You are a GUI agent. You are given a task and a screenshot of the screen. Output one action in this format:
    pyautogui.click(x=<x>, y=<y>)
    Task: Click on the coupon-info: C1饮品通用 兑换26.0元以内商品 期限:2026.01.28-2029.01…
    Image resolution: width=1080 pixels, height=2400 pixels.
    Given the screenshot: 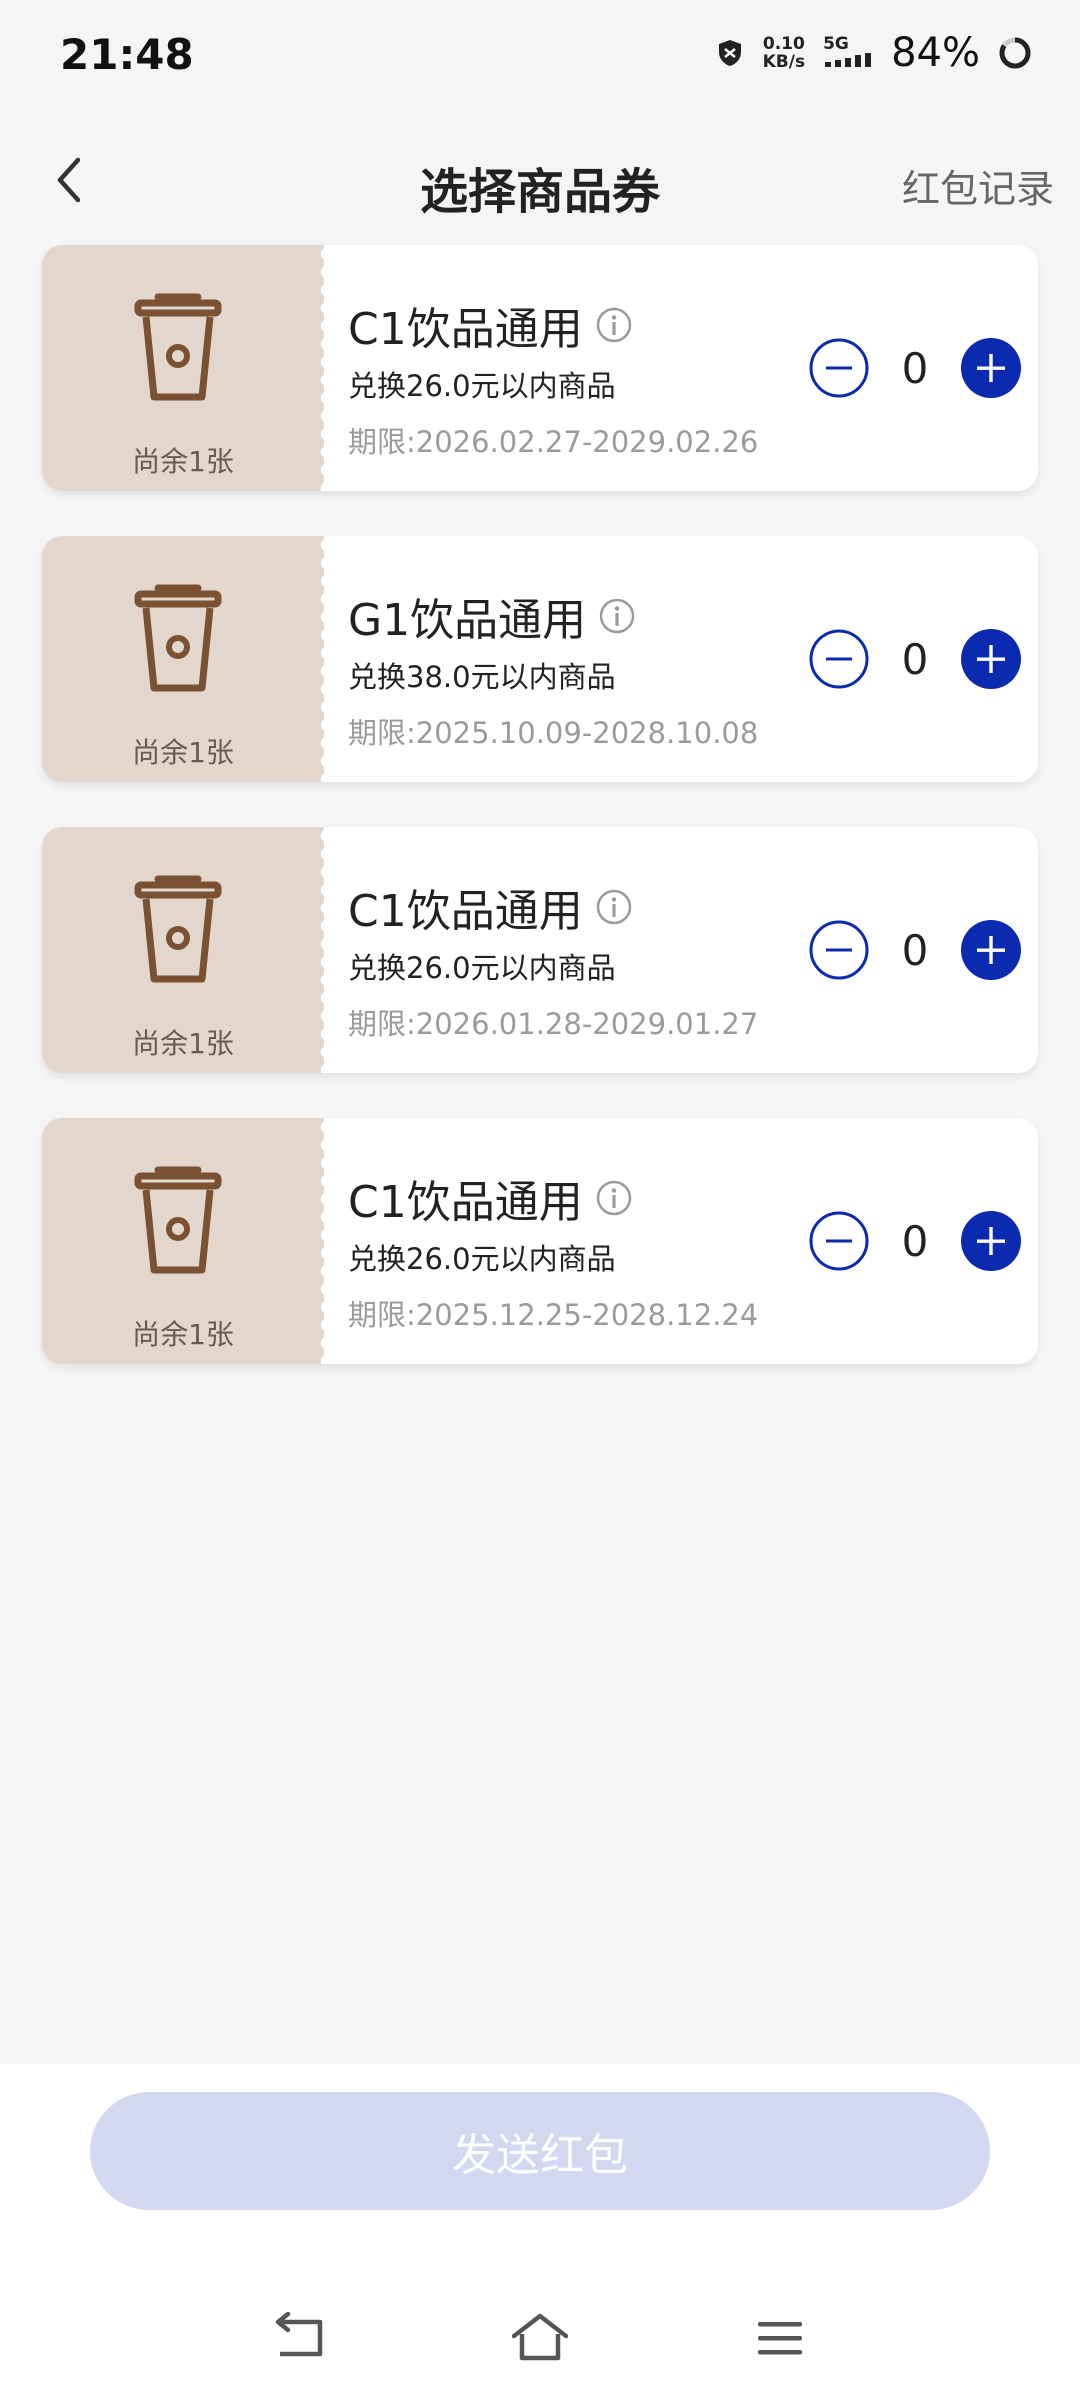 What is the action you would take?
    pyautogui.click(x=588, y=959)
    